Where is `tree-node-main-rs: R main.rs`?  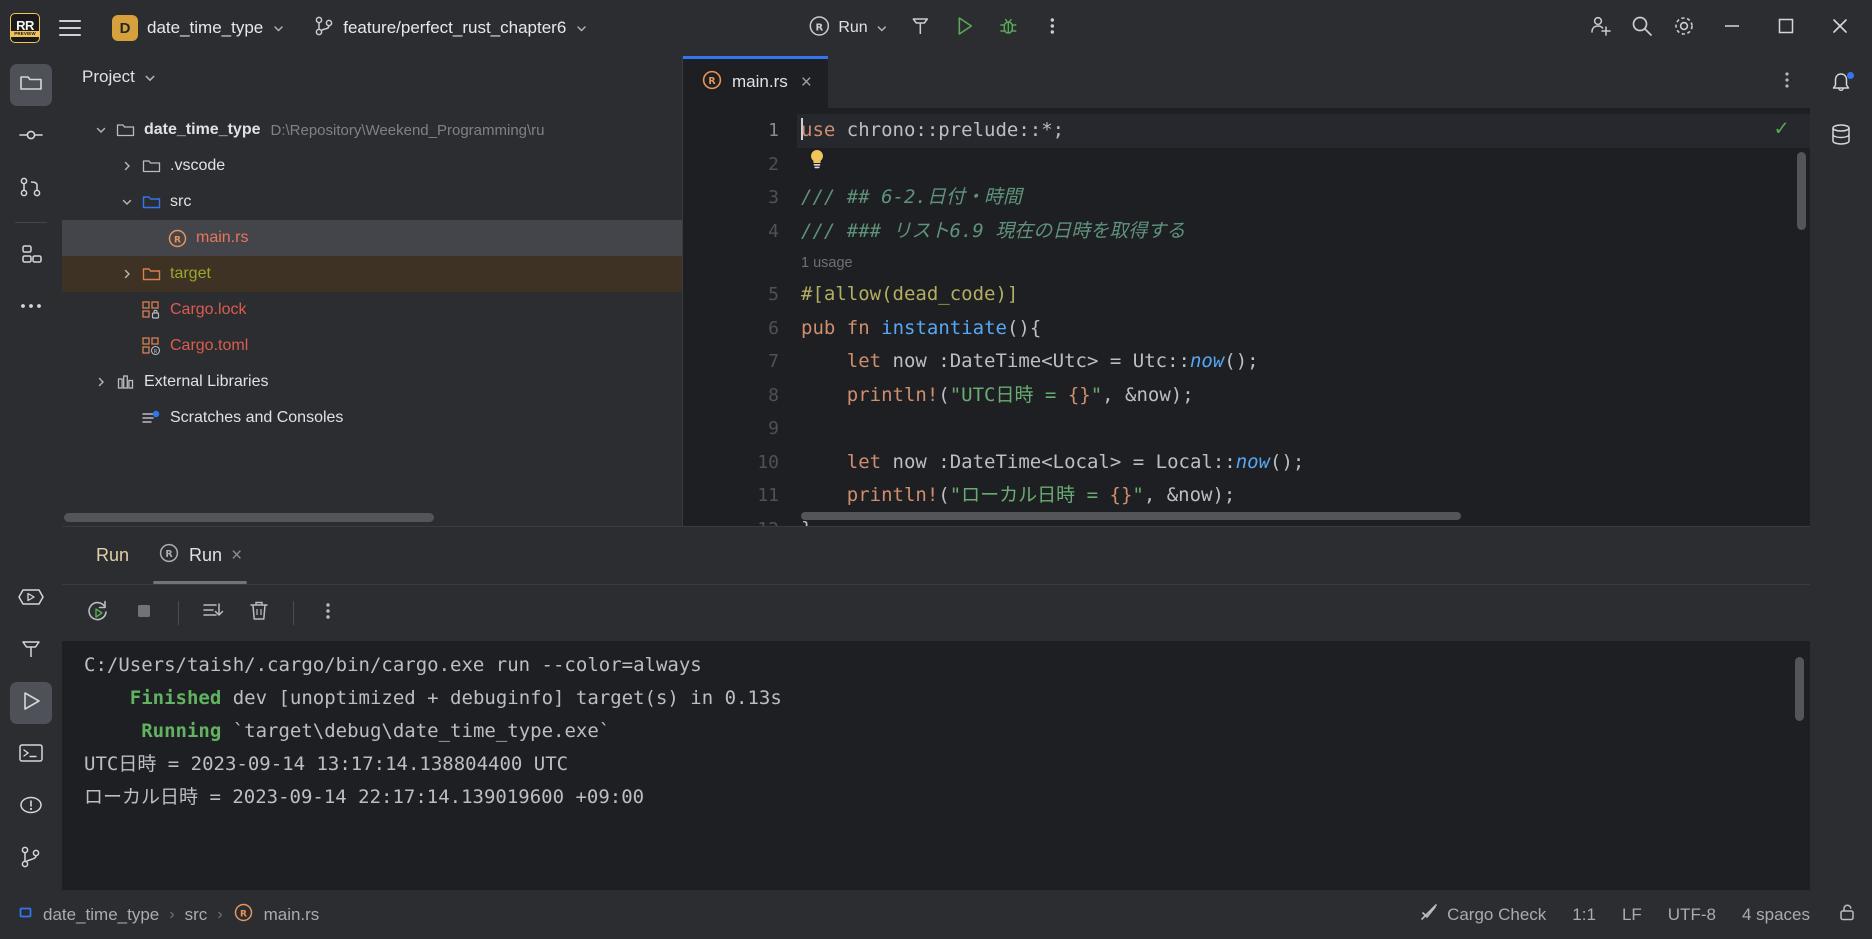 tree-node-main-rs: R main.rs is located at coordinates (372, 238).